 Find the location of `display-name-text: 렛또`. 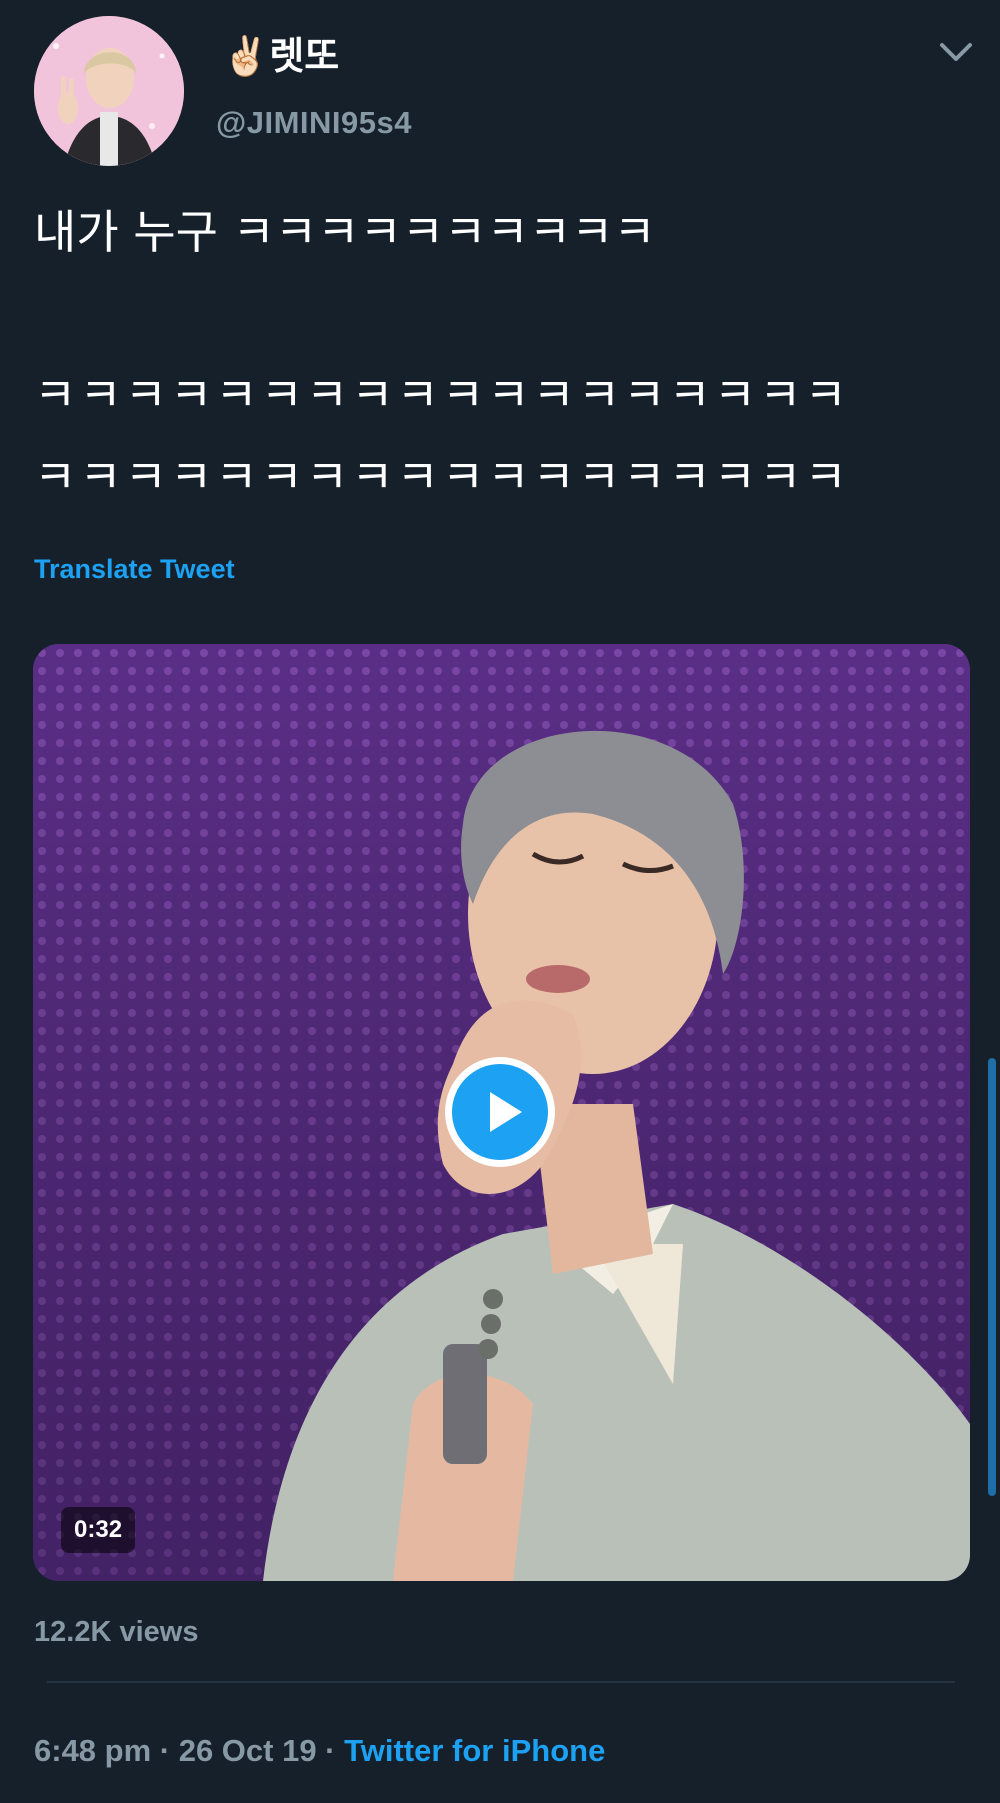

display-name-text: 렛또 is located at coordinates (304, 56).